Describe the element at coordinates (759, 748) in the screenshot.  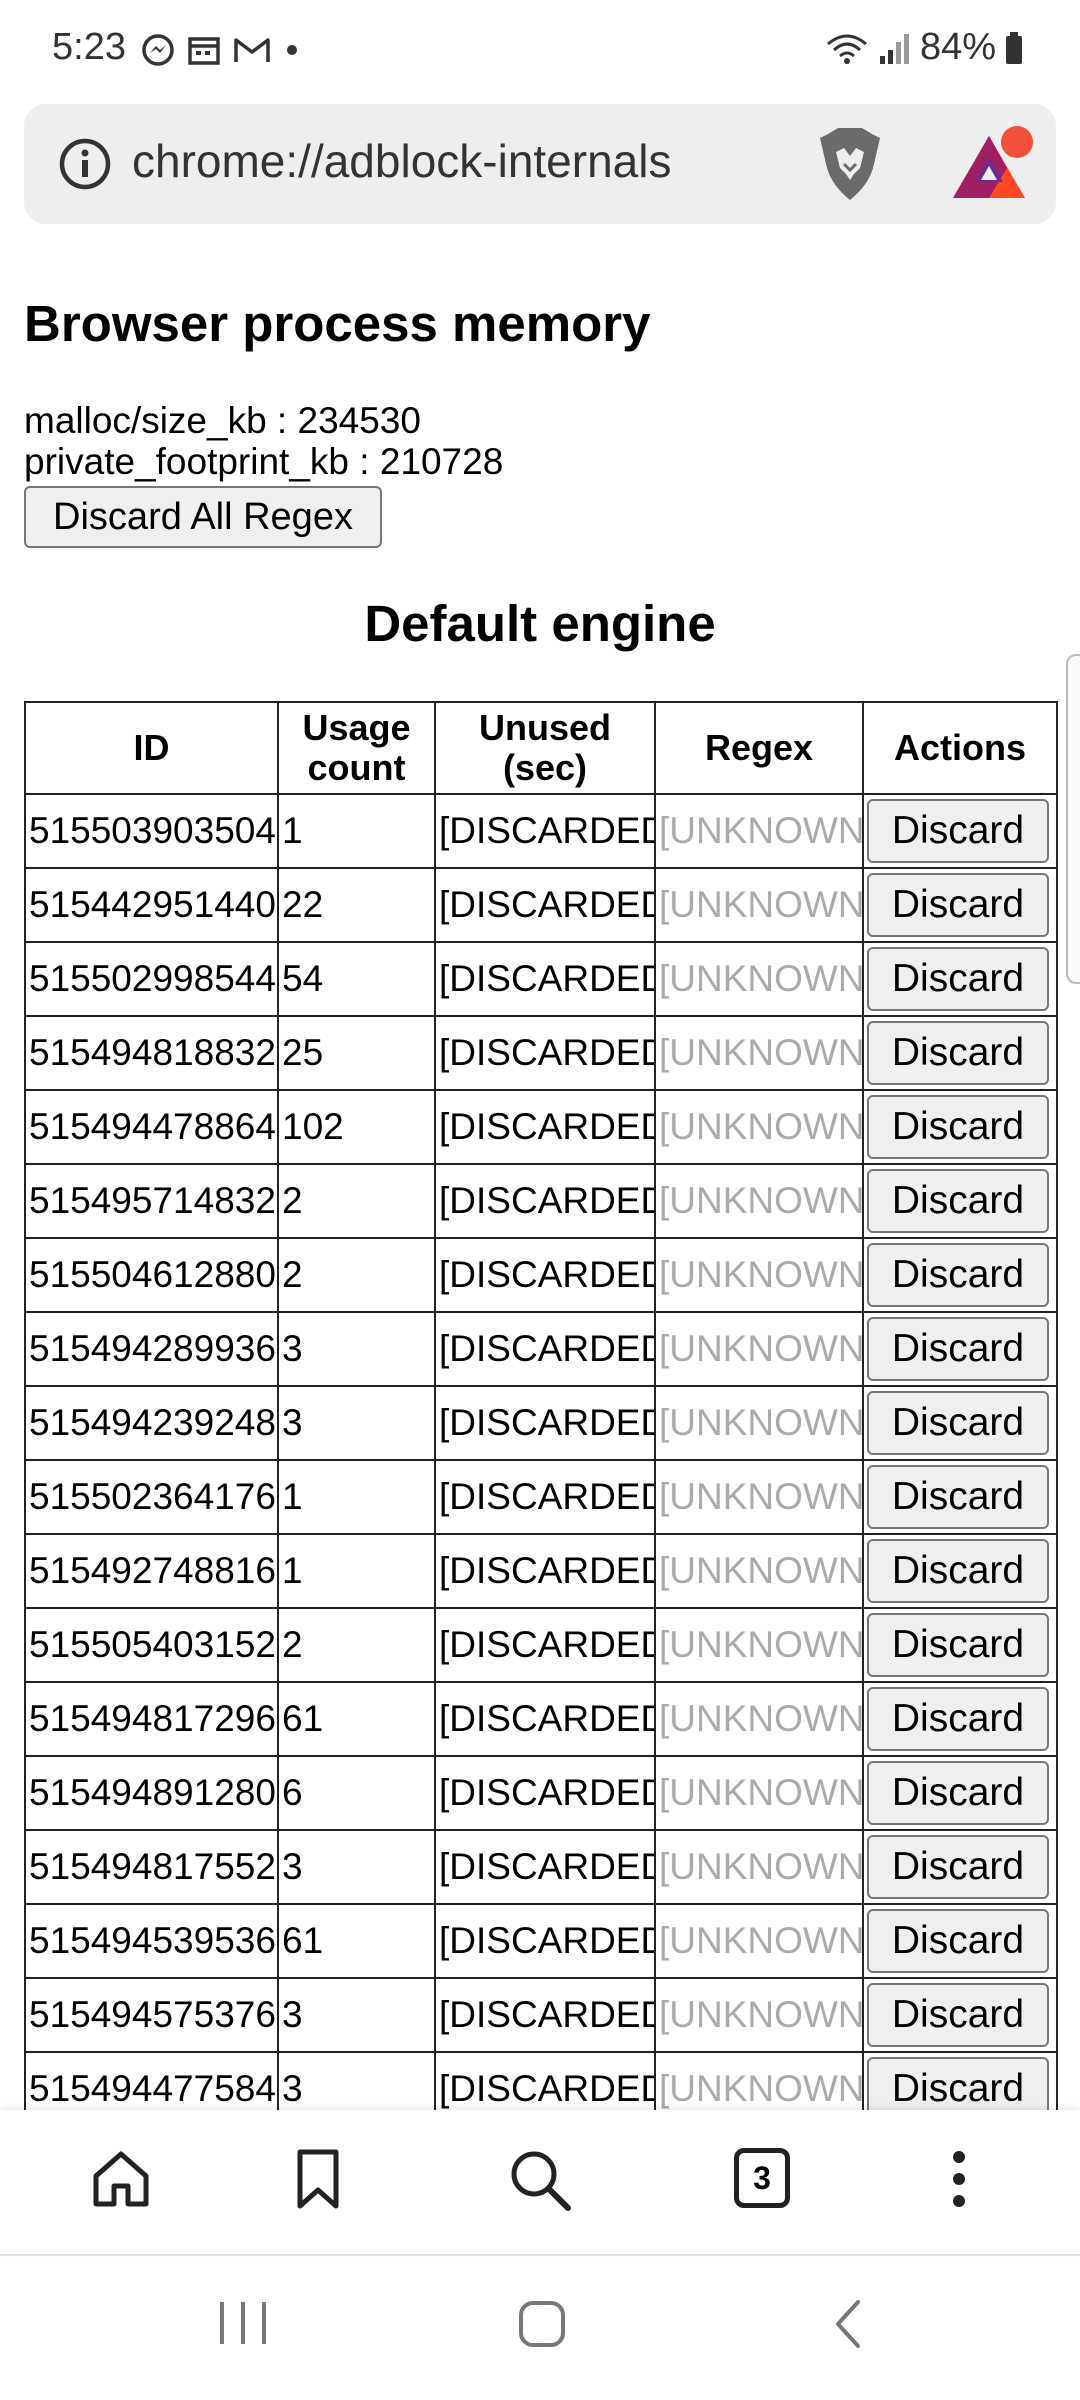
I see `header-regex: Regex` at that location.